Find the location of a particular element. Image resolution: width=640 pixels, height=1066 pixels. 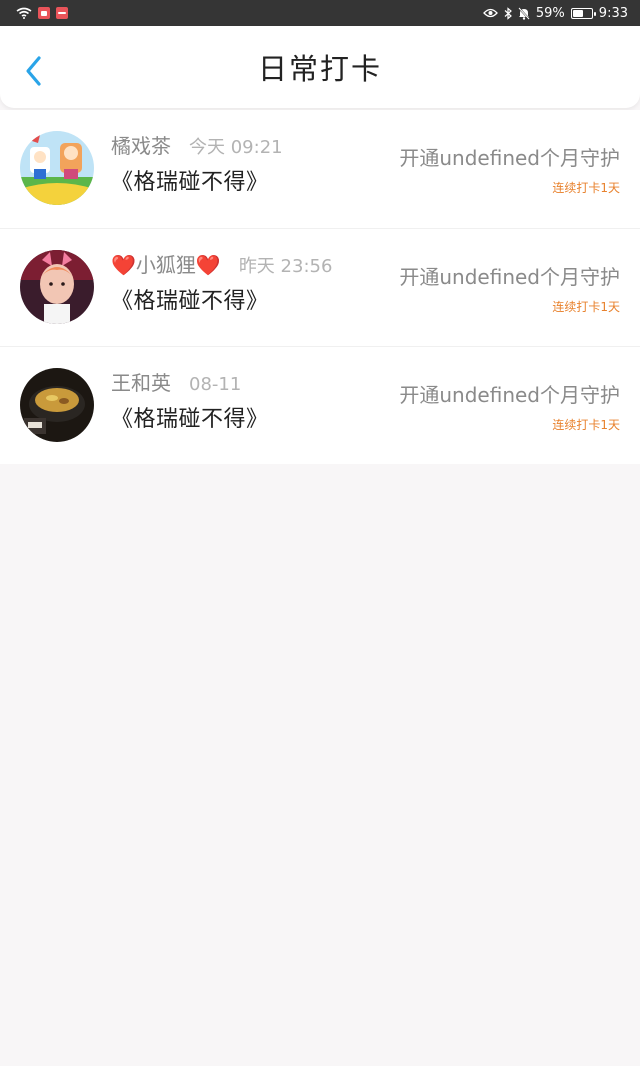

user-name: 橘戏茶 is located at coordinates (141, 144).